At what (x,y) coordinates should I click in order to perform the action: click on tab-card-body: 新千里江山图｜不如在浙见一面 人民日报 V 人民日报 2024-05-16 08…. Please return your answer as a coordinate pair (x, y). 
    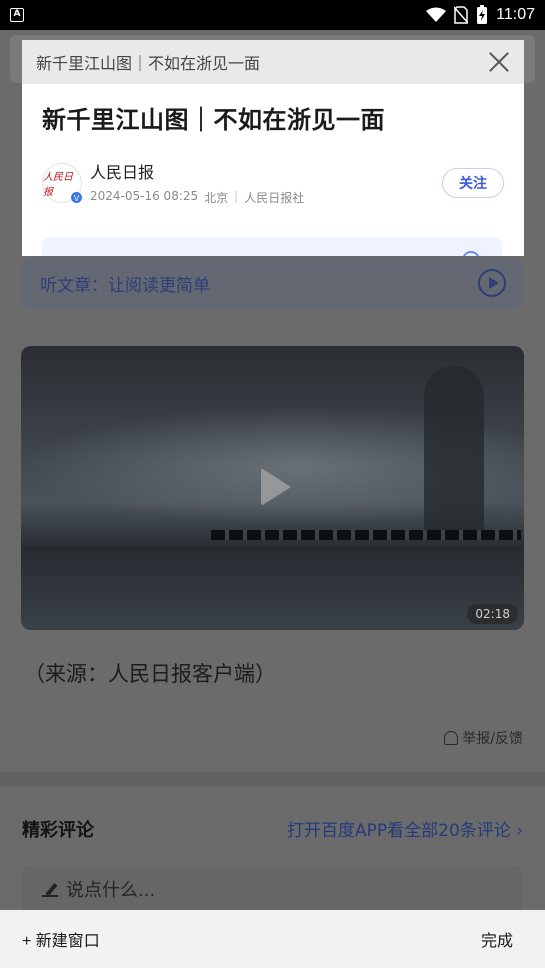
    Looking at the image, I should click on (273, 153).